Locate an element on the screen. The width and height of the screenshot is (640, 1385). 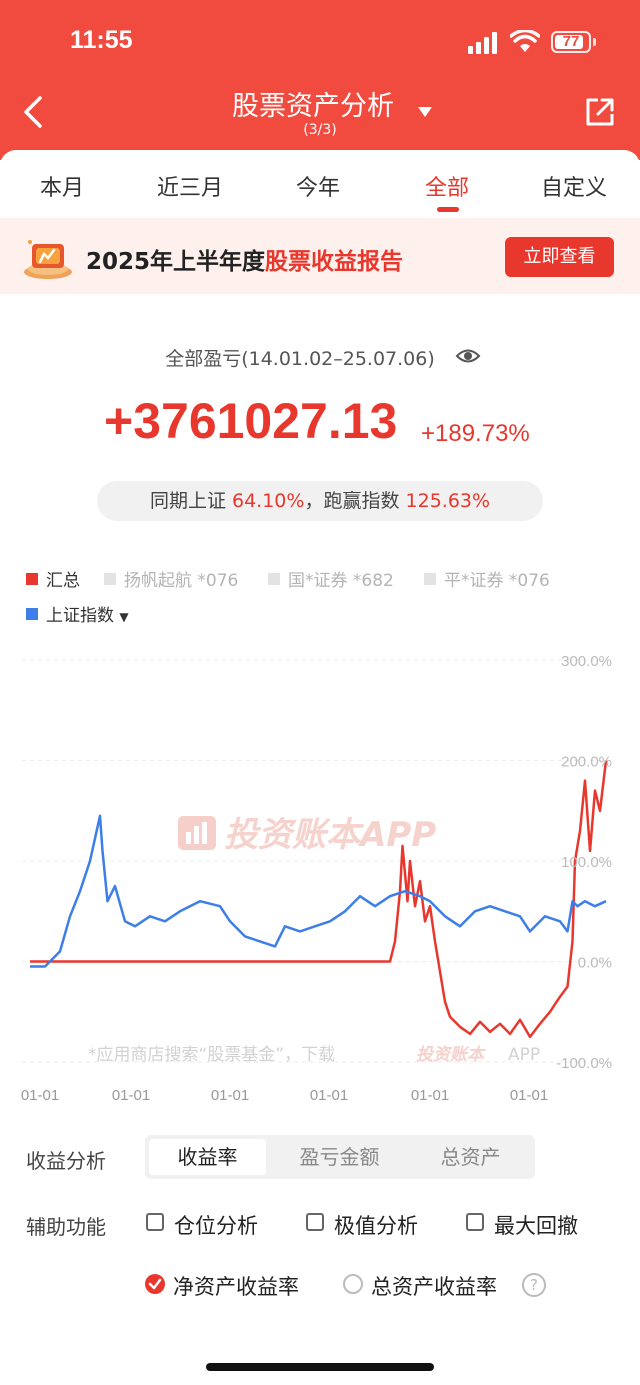
y-tick-label: 300.0% is located at coordinates (586, 661).